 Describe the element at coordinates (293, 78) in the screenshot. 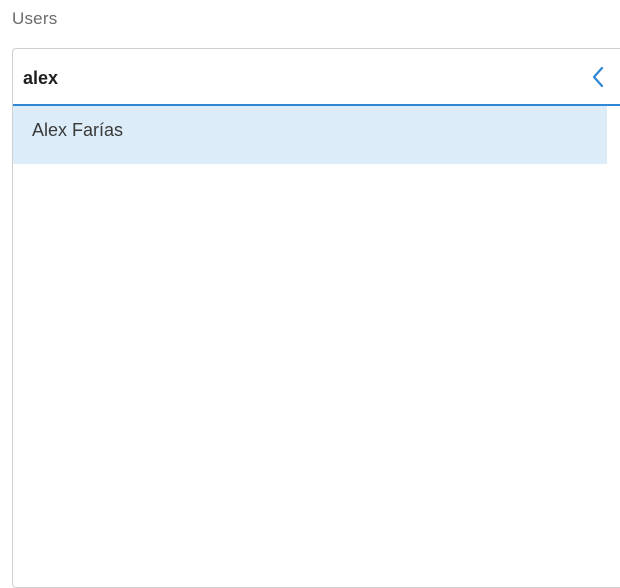

I see `search-input` at that location.